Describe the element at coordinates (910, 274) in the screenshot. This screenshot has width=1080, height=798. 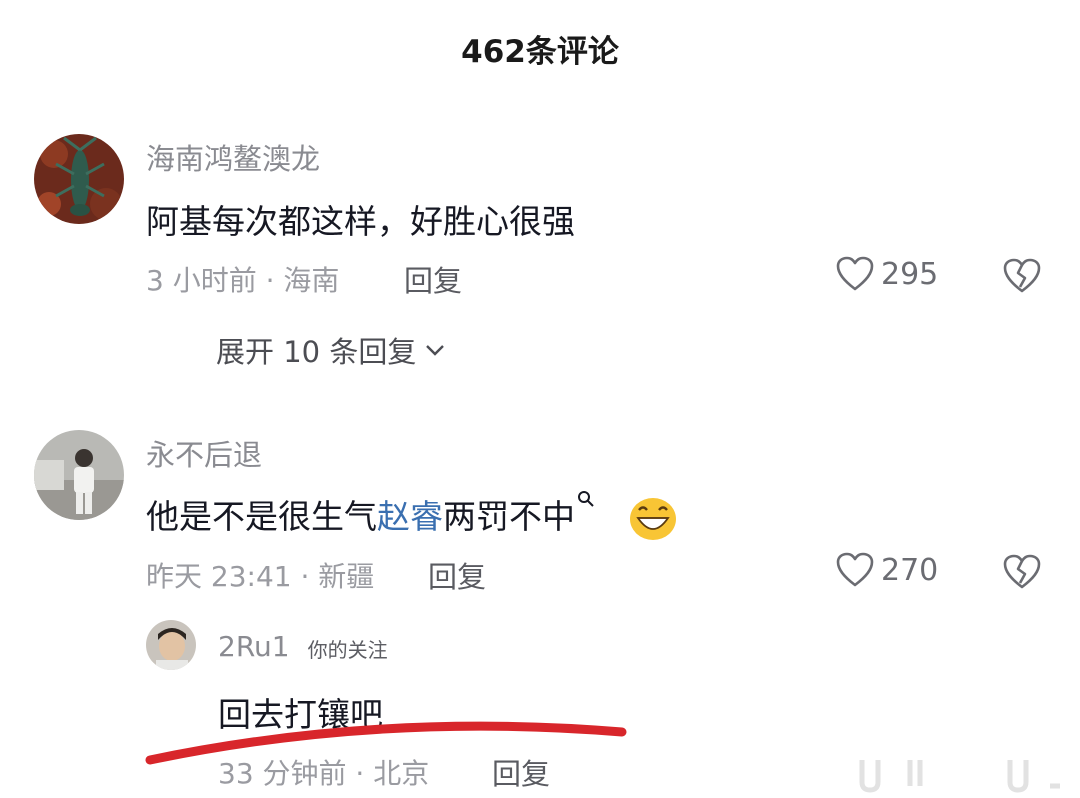
I see `like-count: 295` at that location.